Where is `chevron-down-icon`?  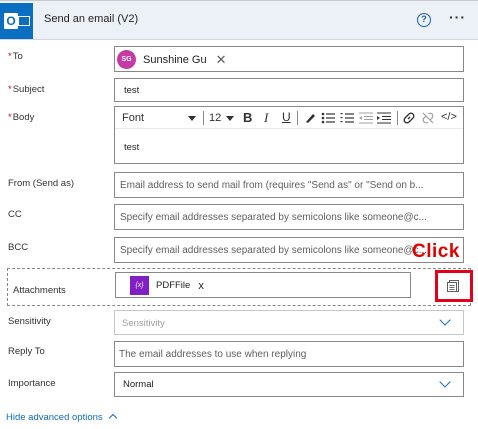
chevron-down-icon is located at coordinates (445, 382).